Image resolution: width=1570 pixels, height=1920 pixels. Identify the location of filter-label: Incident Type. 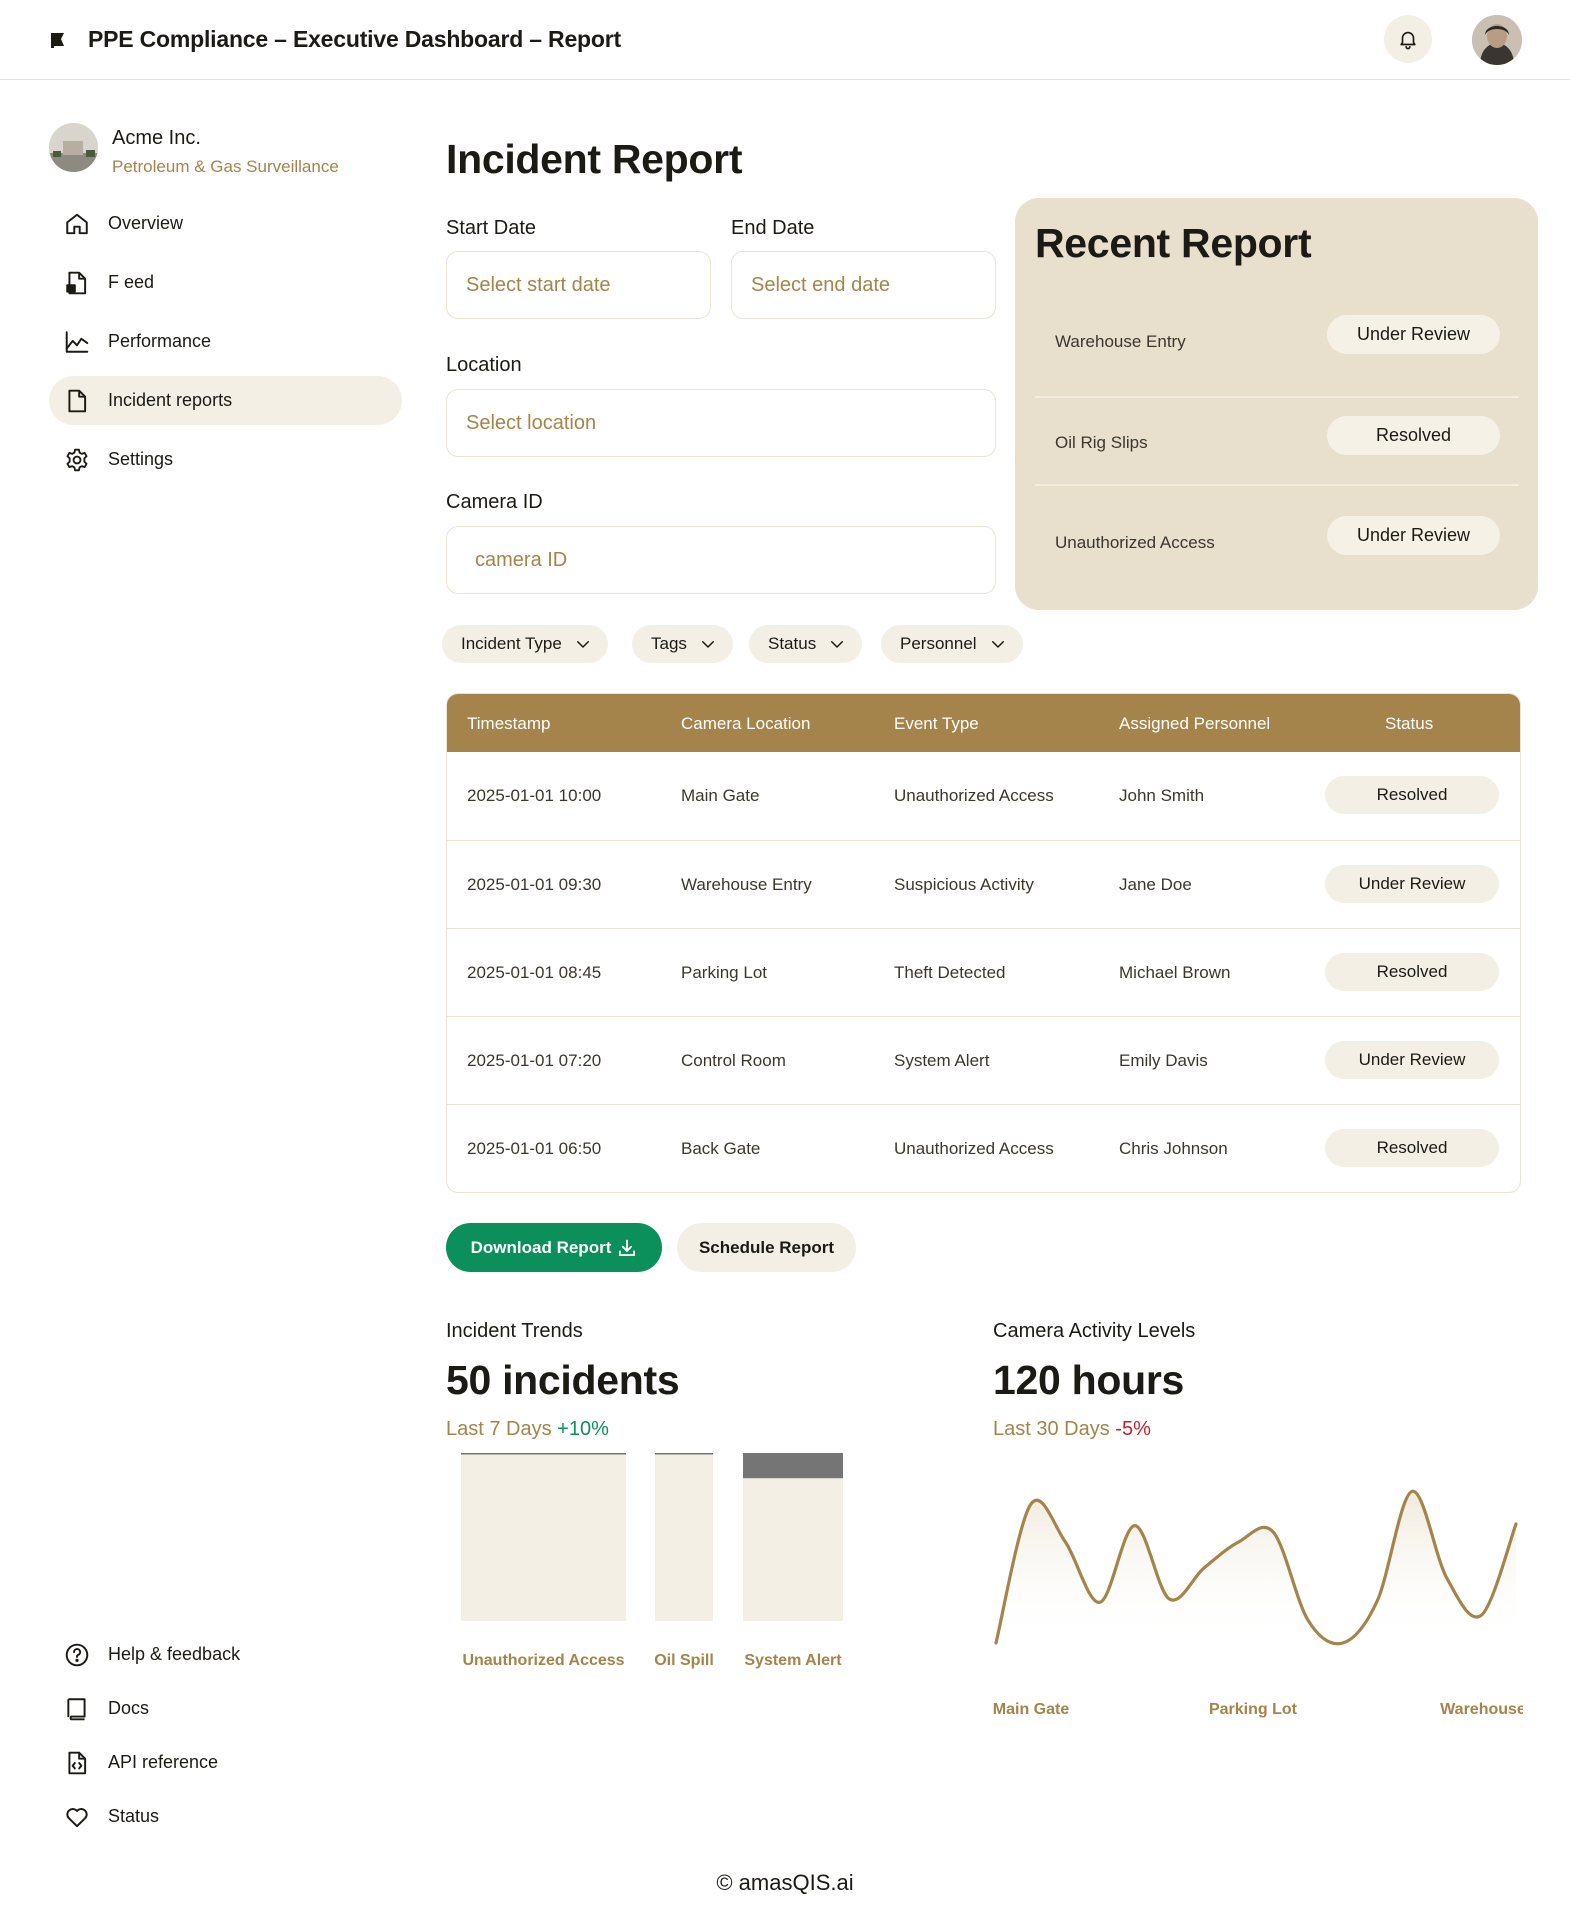
(511, 643).